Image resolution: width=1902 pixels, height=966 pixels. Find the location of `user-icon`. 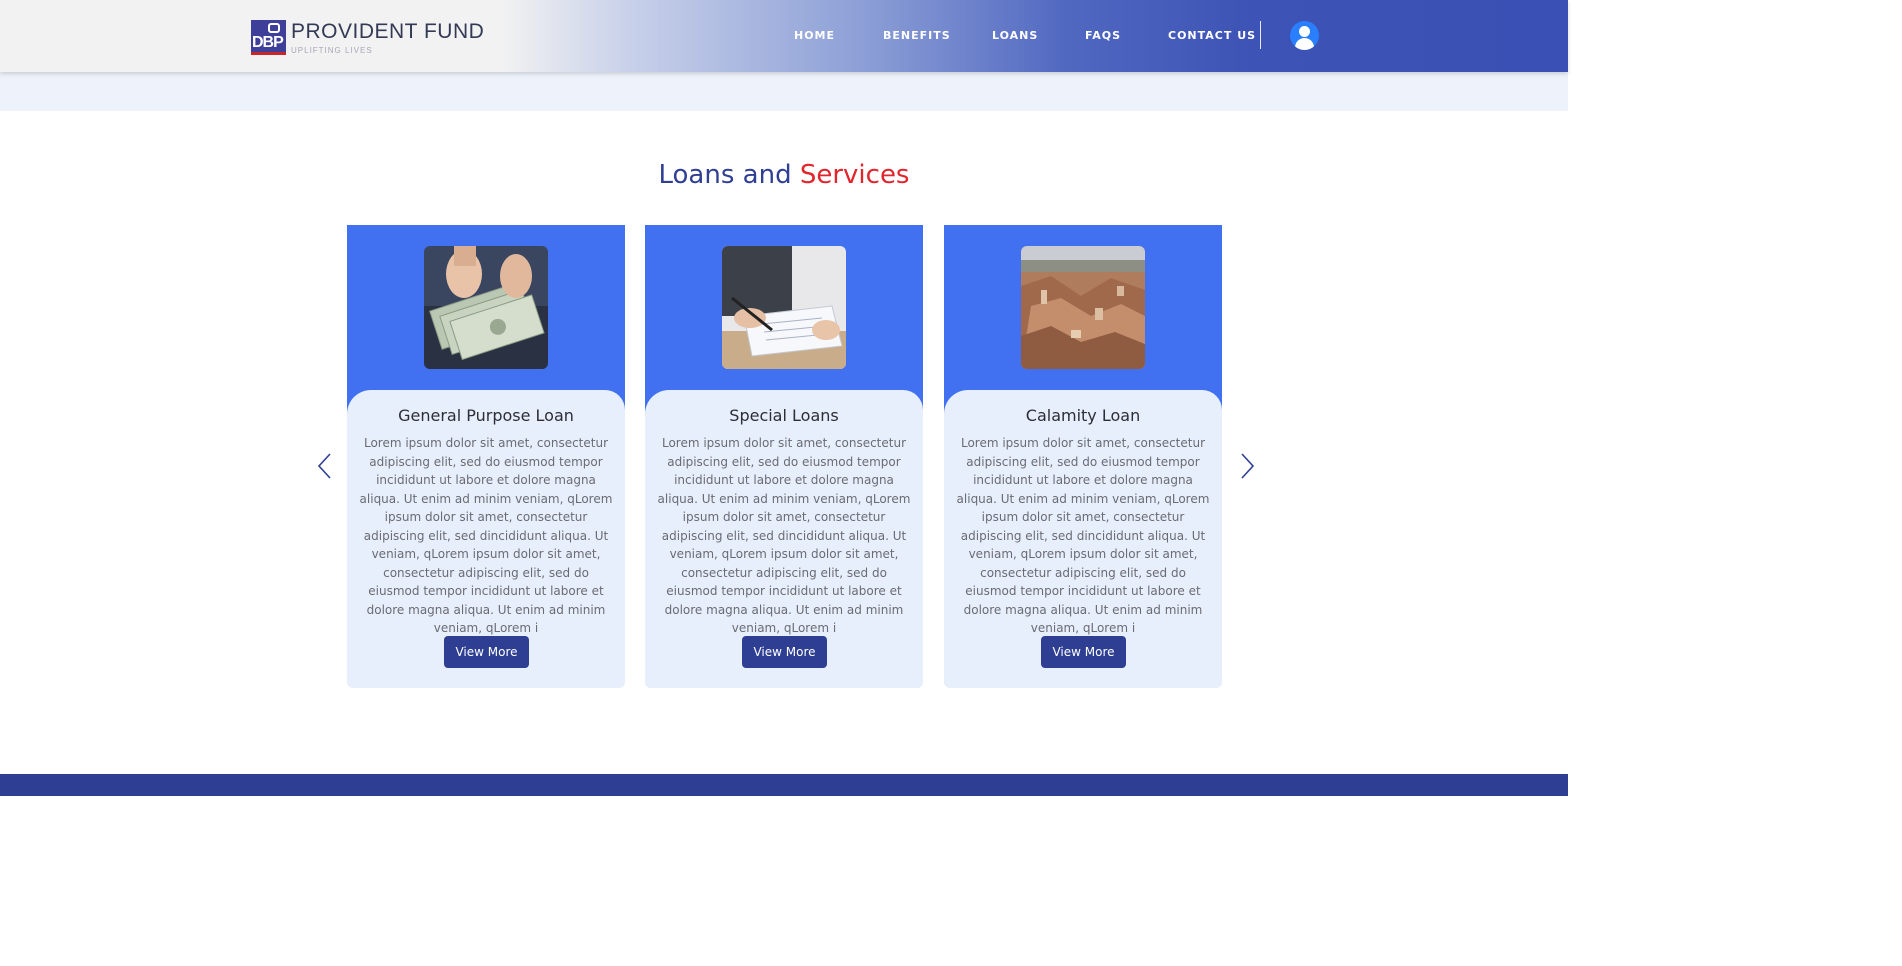

user-icon is located at coordinates (1304, 35).